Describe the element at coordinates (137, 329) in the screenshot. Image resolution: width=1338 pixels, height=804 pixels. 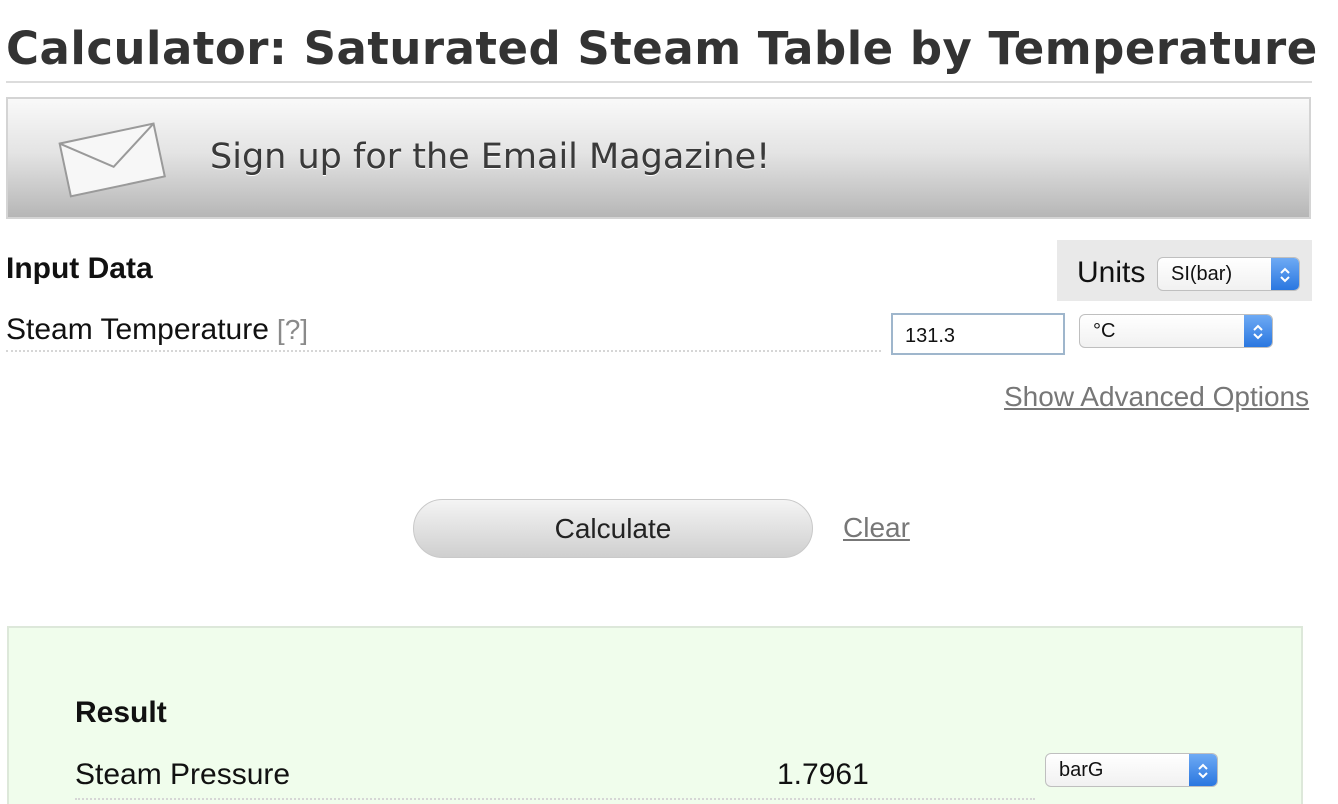
I see `steam-temperature-text: Steam Temperature` at that location.